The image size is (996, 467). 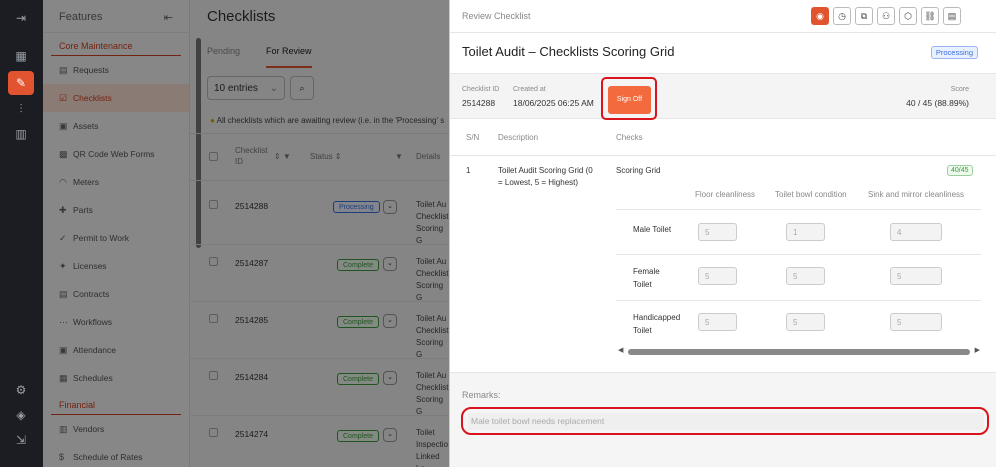 What do you see at coordinates (518, 137) in the screenshot?
I see `col-description: Description` at bounding box center [518, 137].